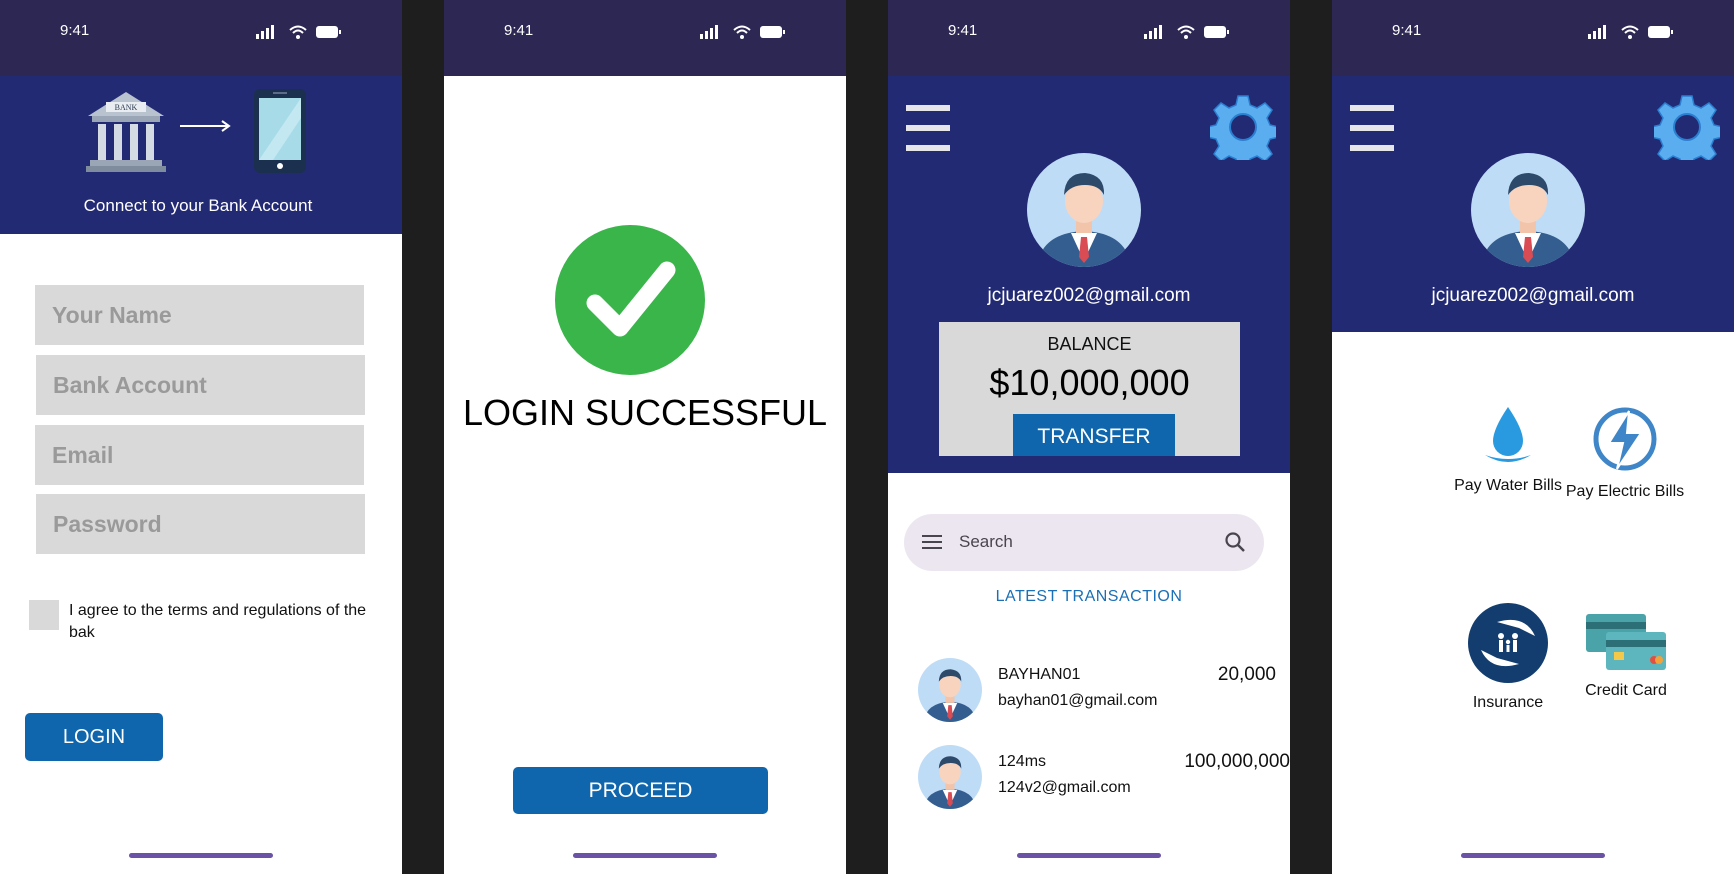 Image resolution: width=1734 pixels, height=874 pixels. What do you see at coordinates (1089, 382) in the screenshot?
I see `balance-value: $10,000,000` at bounding box center [1089, 382].